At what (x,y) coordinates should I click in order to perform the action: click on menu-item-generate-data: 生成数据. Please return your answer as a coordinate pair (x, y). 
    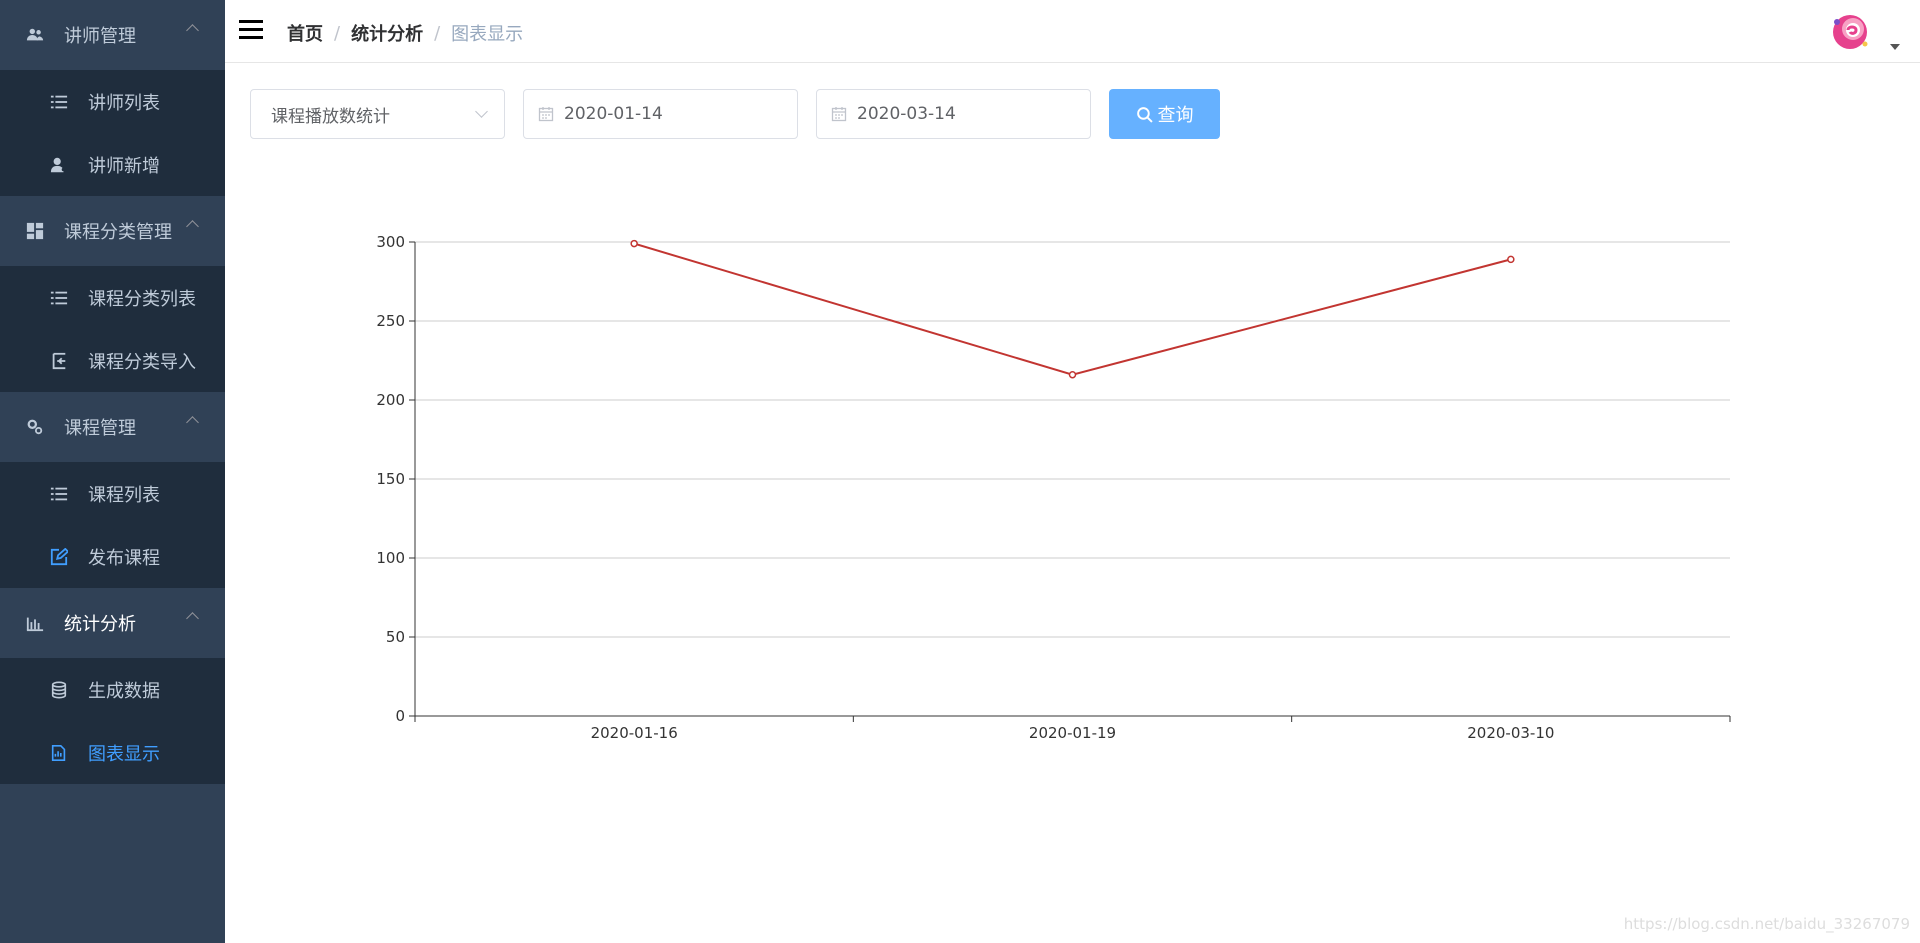
    Looking at the image, I should click on (112, 689).